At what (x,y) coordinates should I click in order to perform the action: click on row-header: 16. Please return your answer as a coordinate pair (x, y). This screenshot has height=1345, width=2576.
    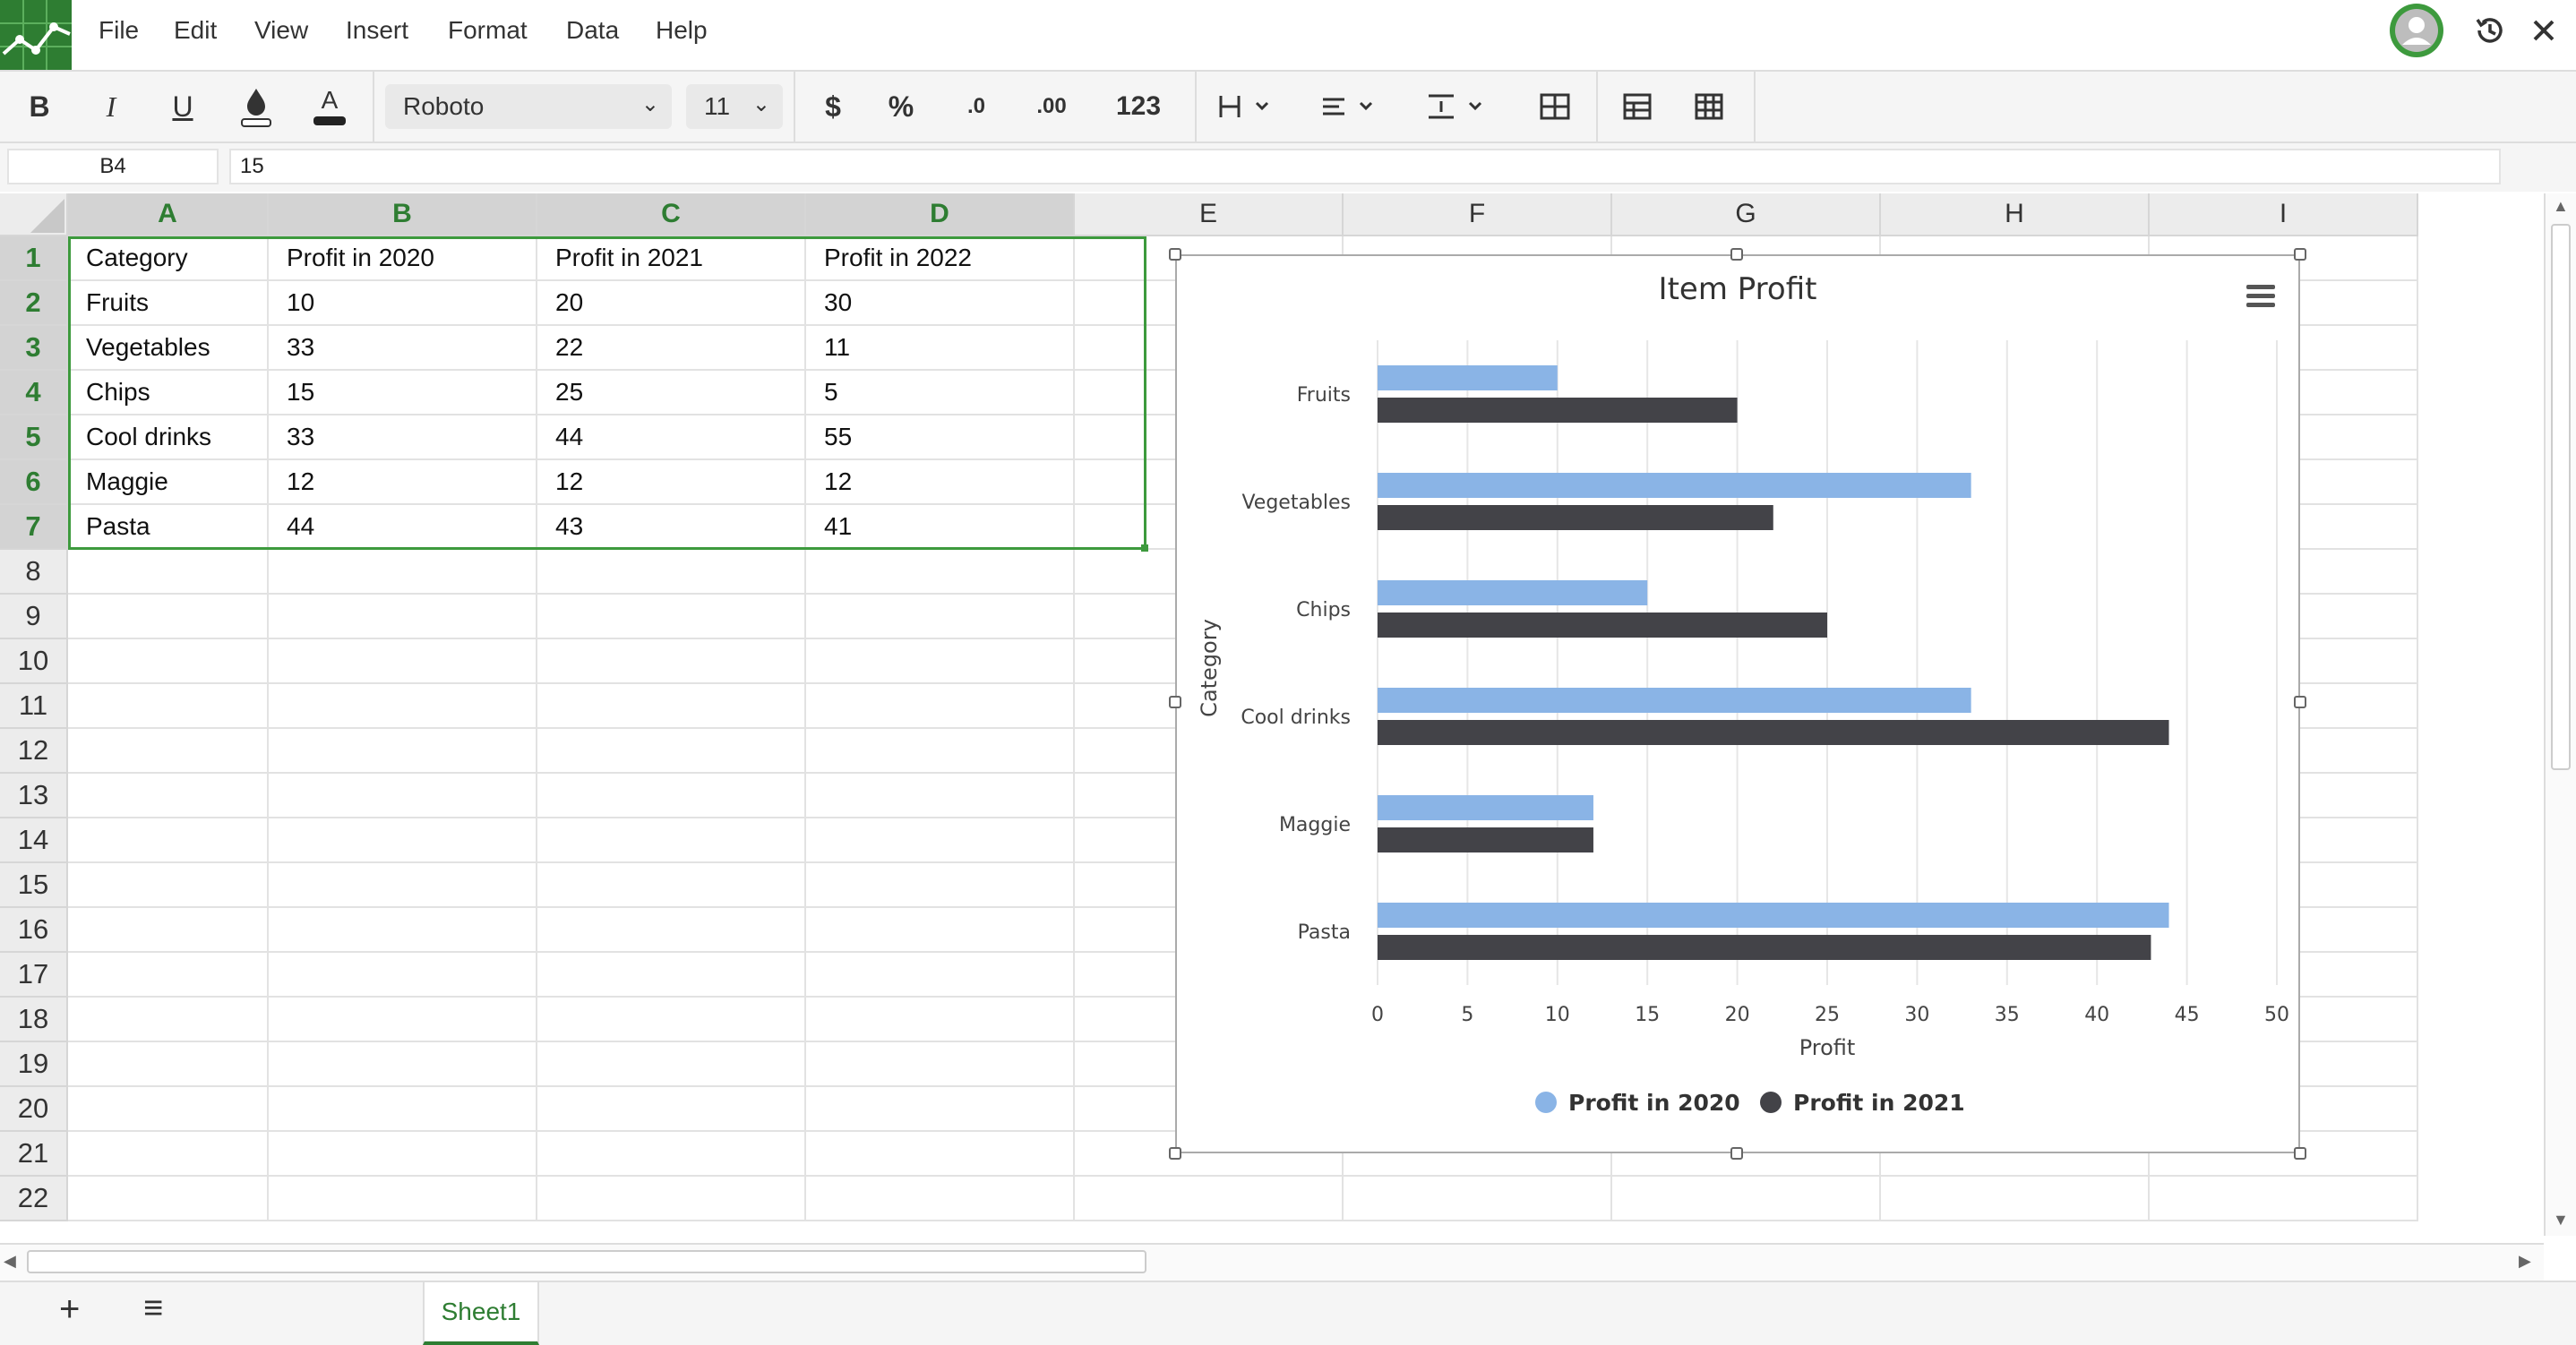
    Looking at the image, I should click on (34, 930).